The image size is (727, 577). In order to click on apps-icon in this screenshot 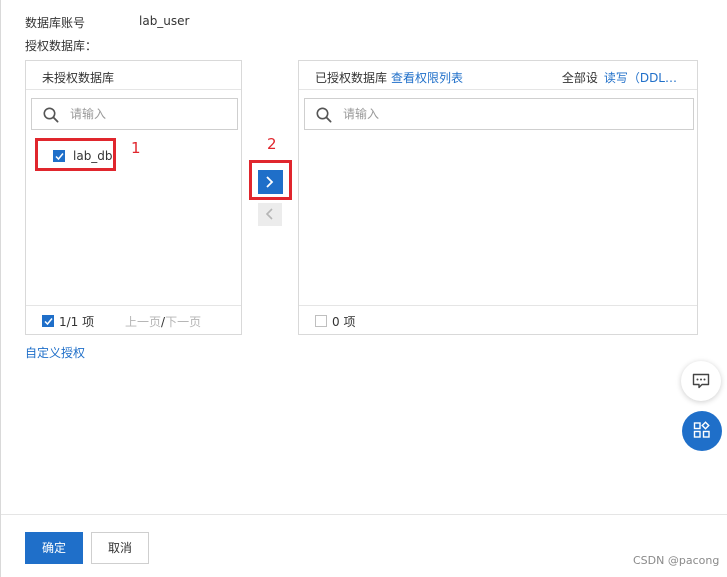, I will do `click(701, 429)`.